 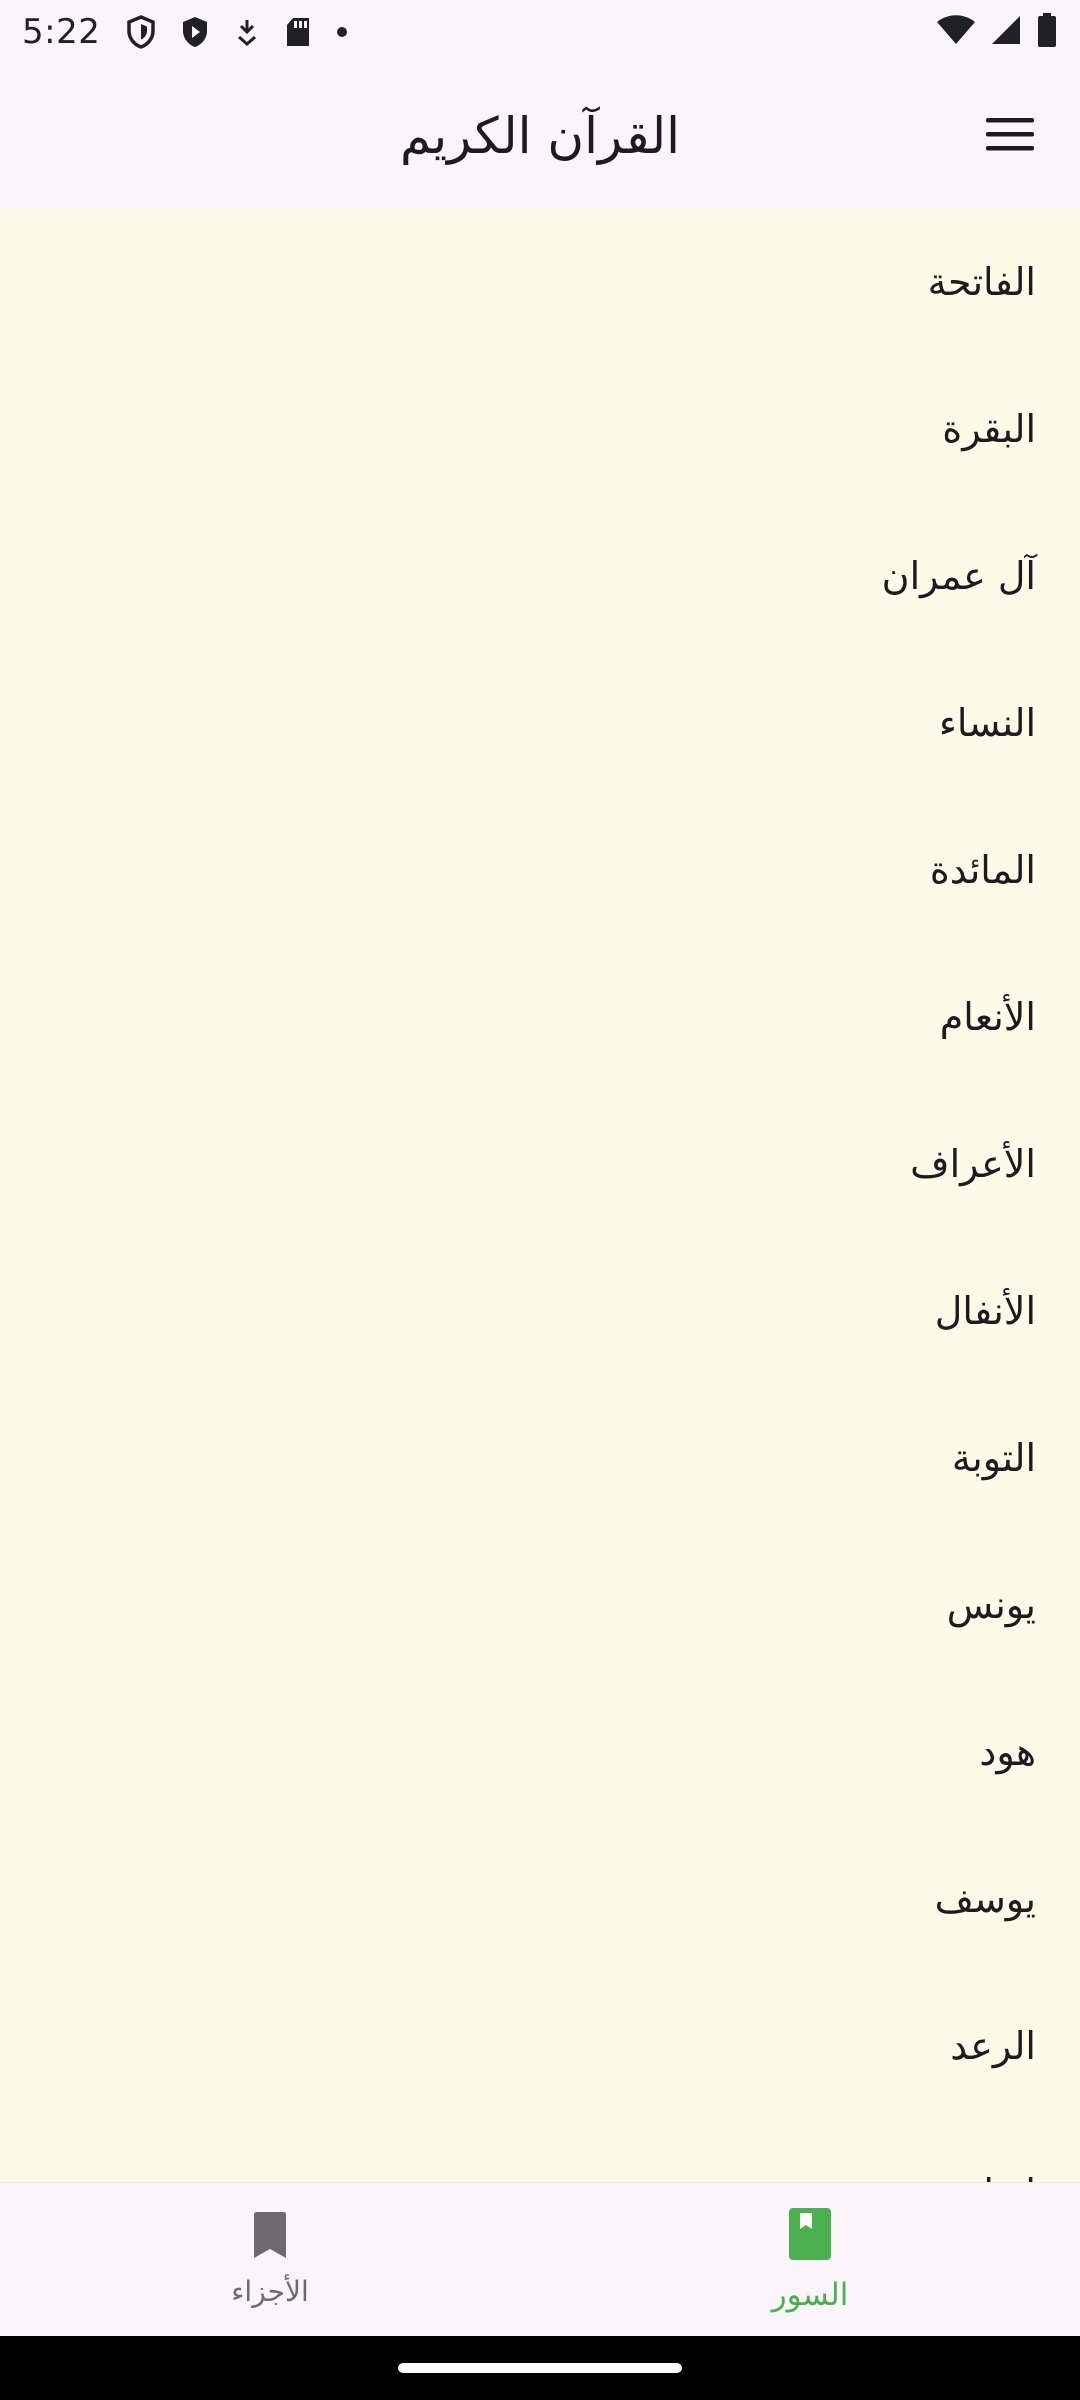 I want to click on home-gesture-handle, so click(x=540, y=2368).